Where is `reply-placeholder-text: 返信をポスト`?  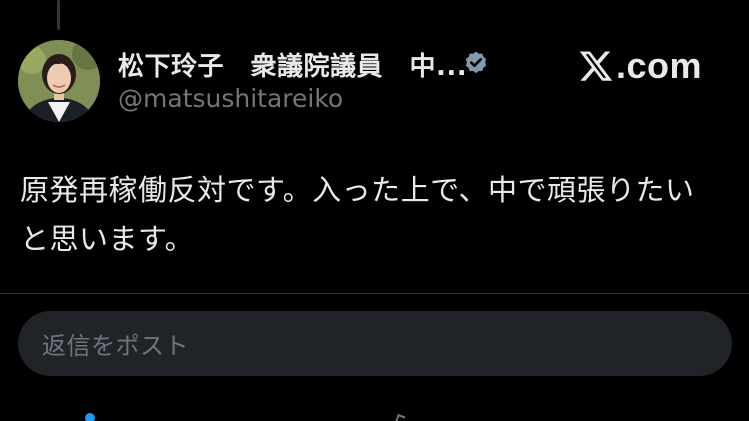
reply-placeholder-text: 返信をポスト is located at coordinates (115, 346).